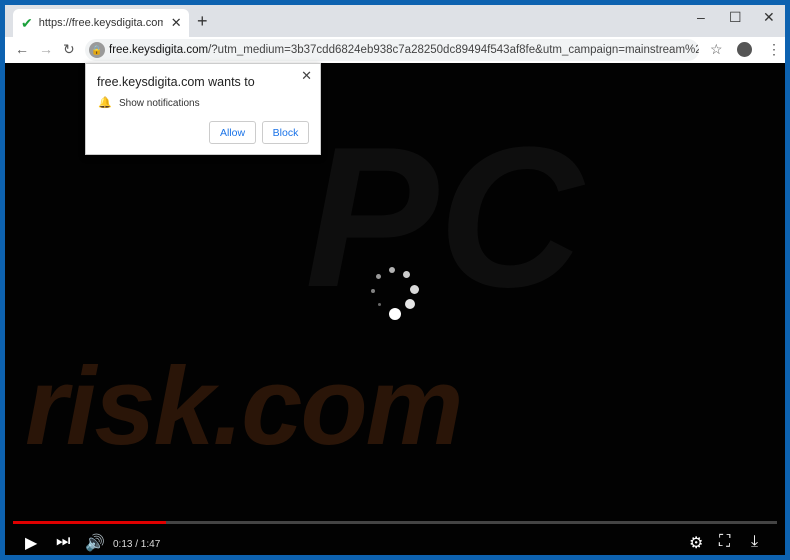 This screenshot has height=560, width=790. Describe the element at coordinates (69, 49) in the screenshot. I see `reload-button: ↻` at that location.